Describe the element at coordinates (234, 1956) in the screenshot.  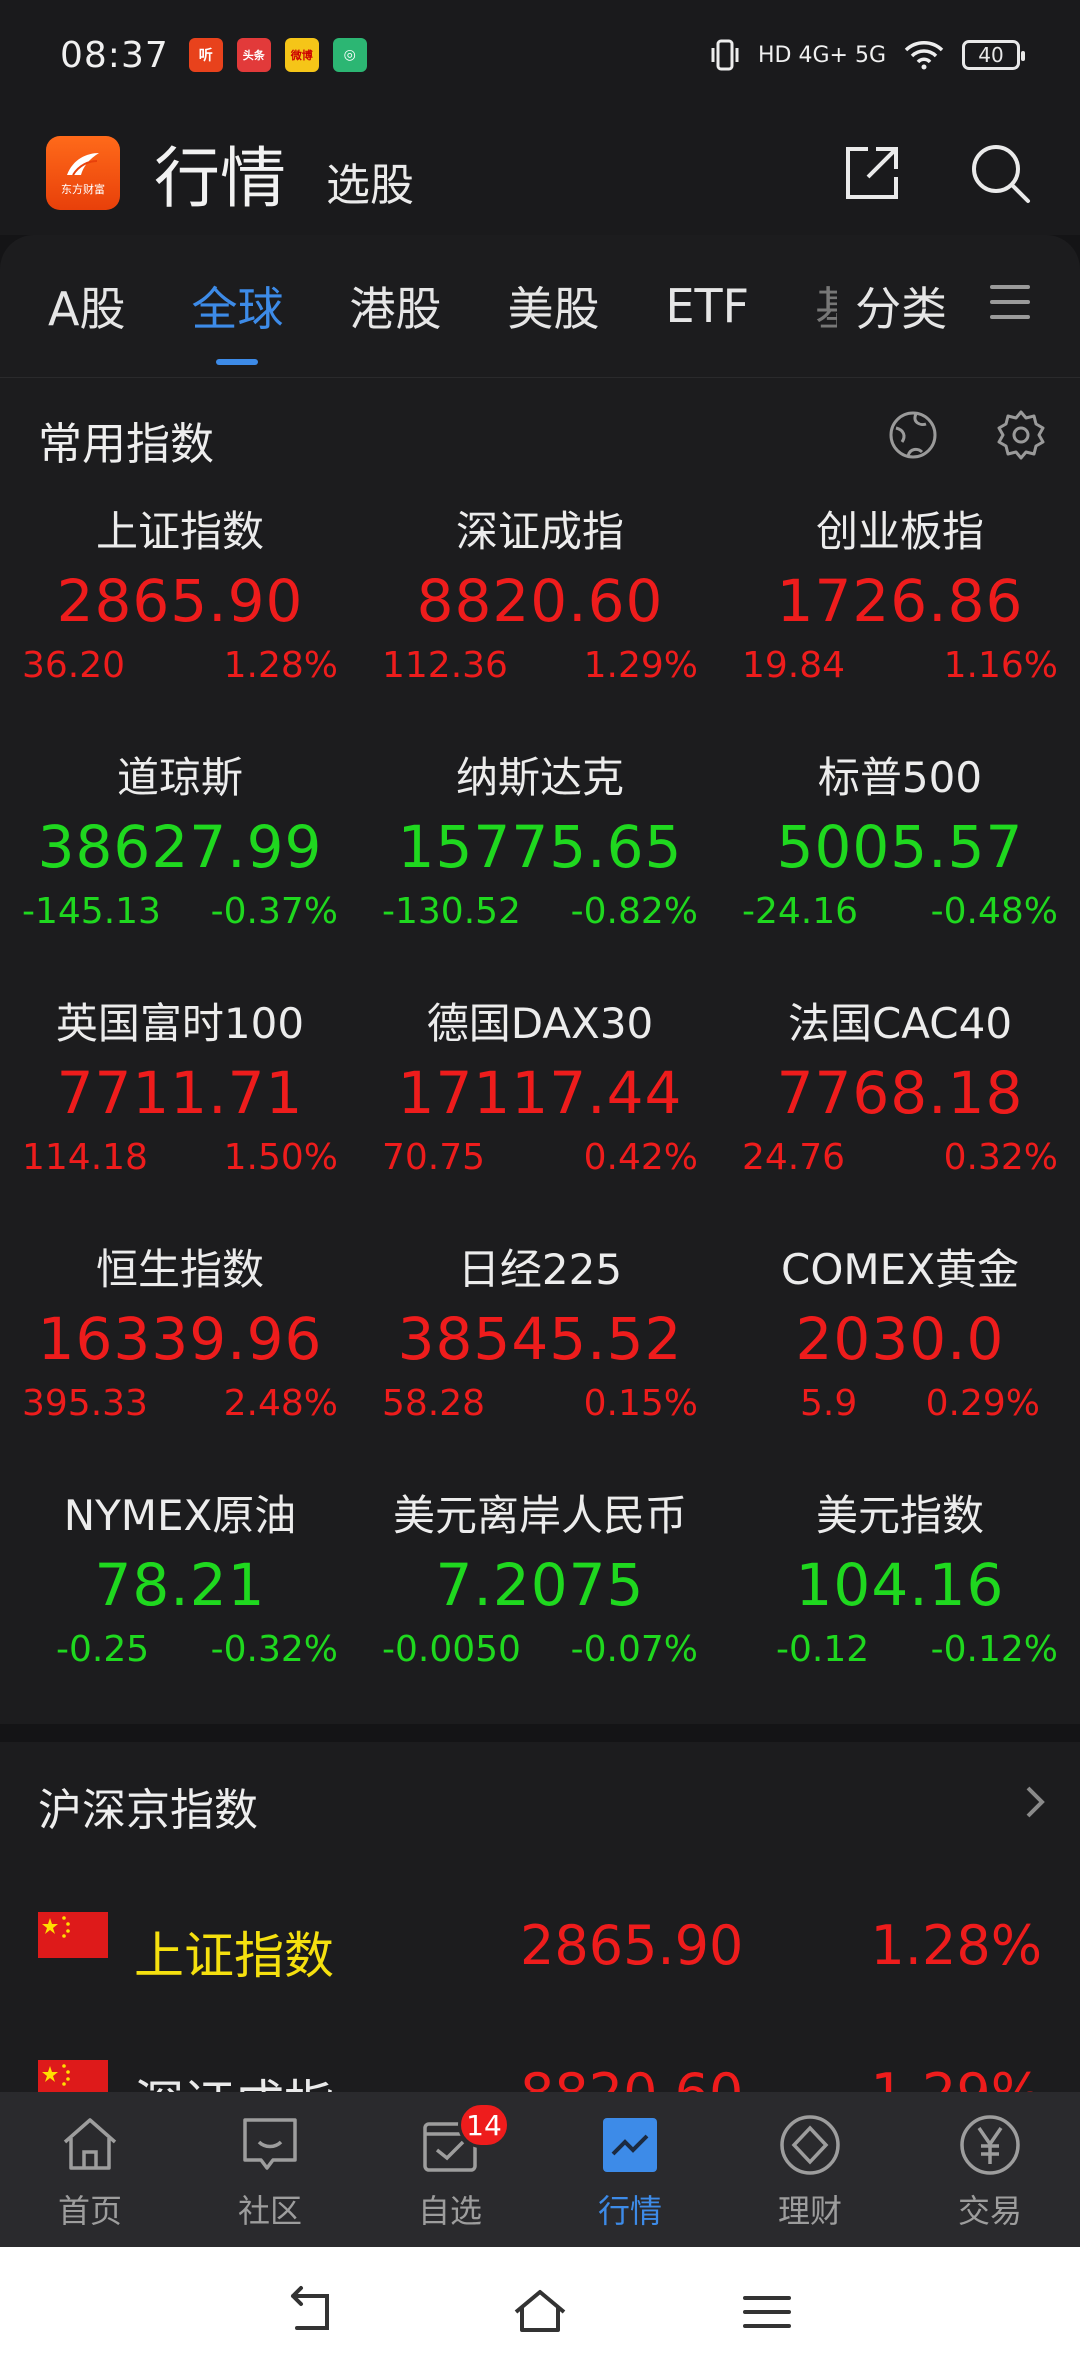
I see `row-name: 上证指数` at that location.